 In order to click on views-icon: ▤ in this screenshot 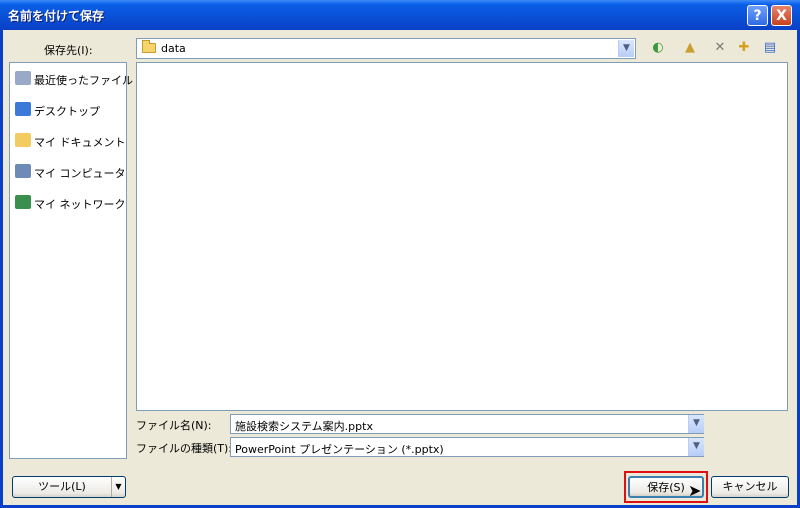, I will do `click(770, 48)`.